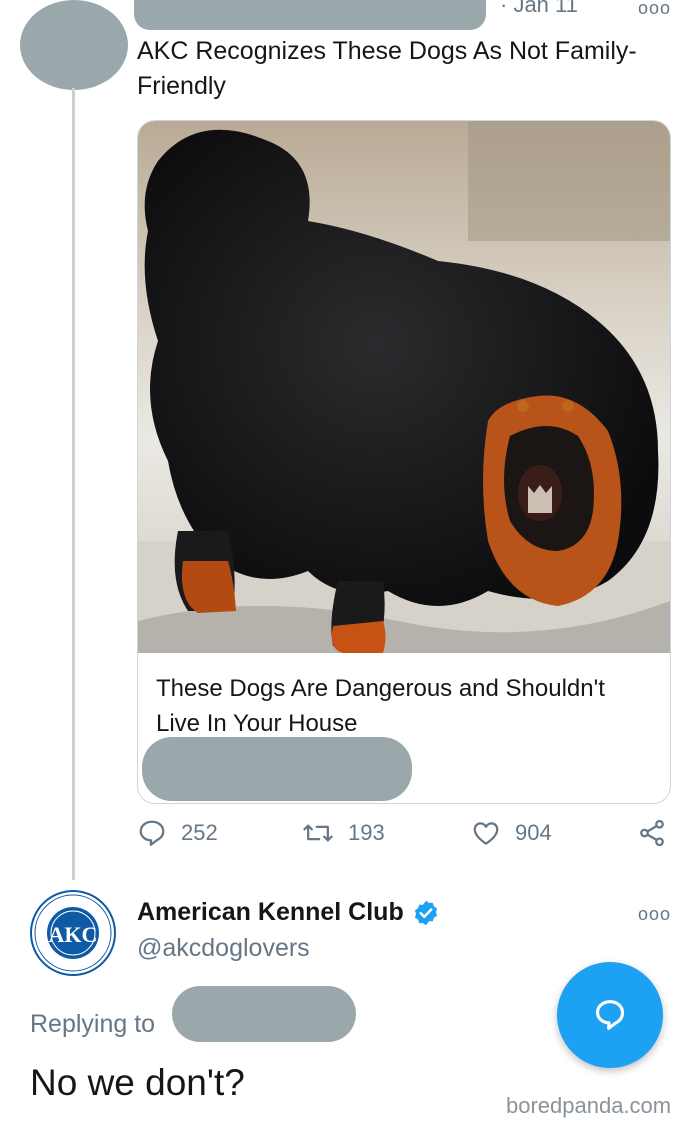 This screenshot has width=700, height=1130. Describe the element at coordinates (199, 832) in the screenshot. I see `reply-count: 252` at that location.